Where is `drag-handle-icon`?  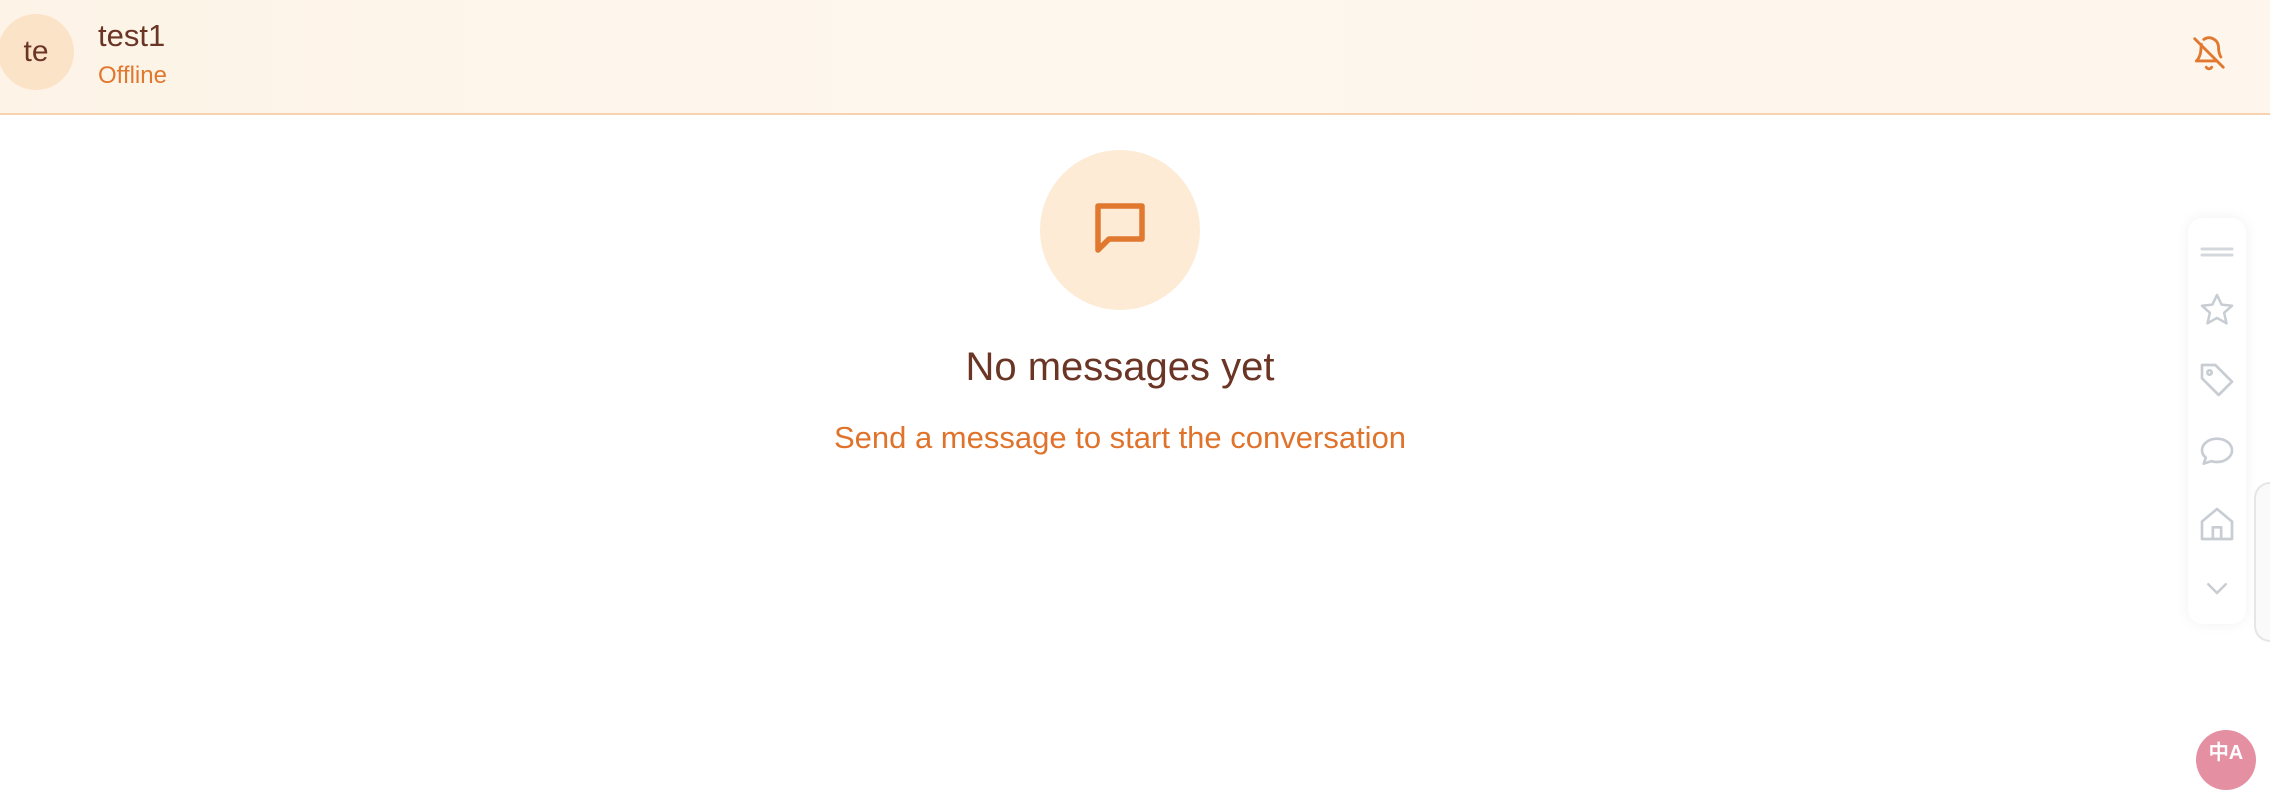
drag-handle-icon is located at coordinates (2217, 252).